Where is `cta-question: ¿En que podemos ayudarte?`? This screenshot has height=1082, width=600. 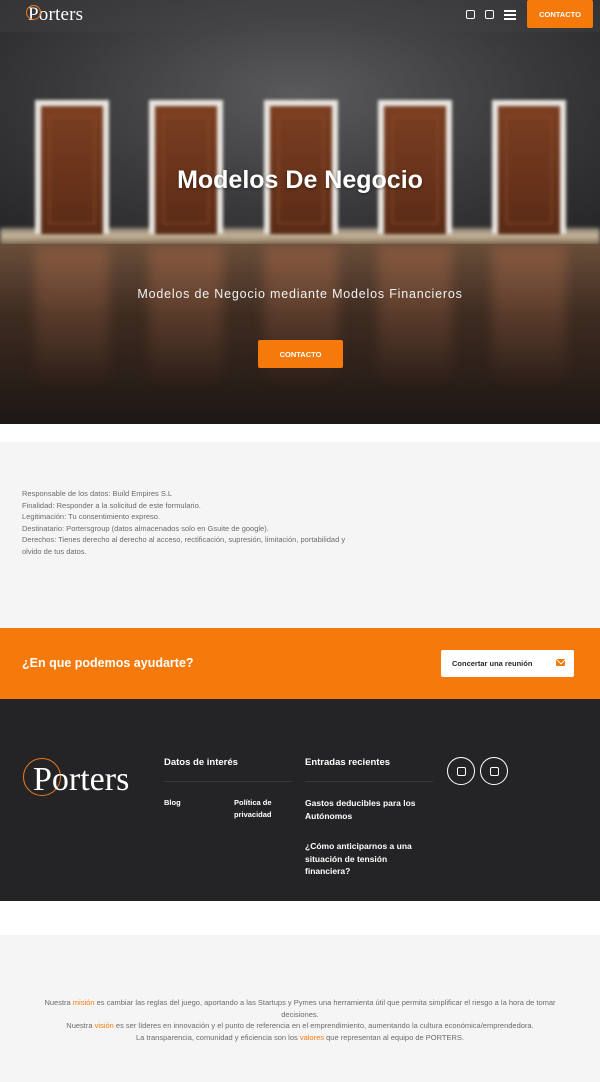 cta-question: ¿En que podemos ayudarte? is located at coordinates (108, 663).